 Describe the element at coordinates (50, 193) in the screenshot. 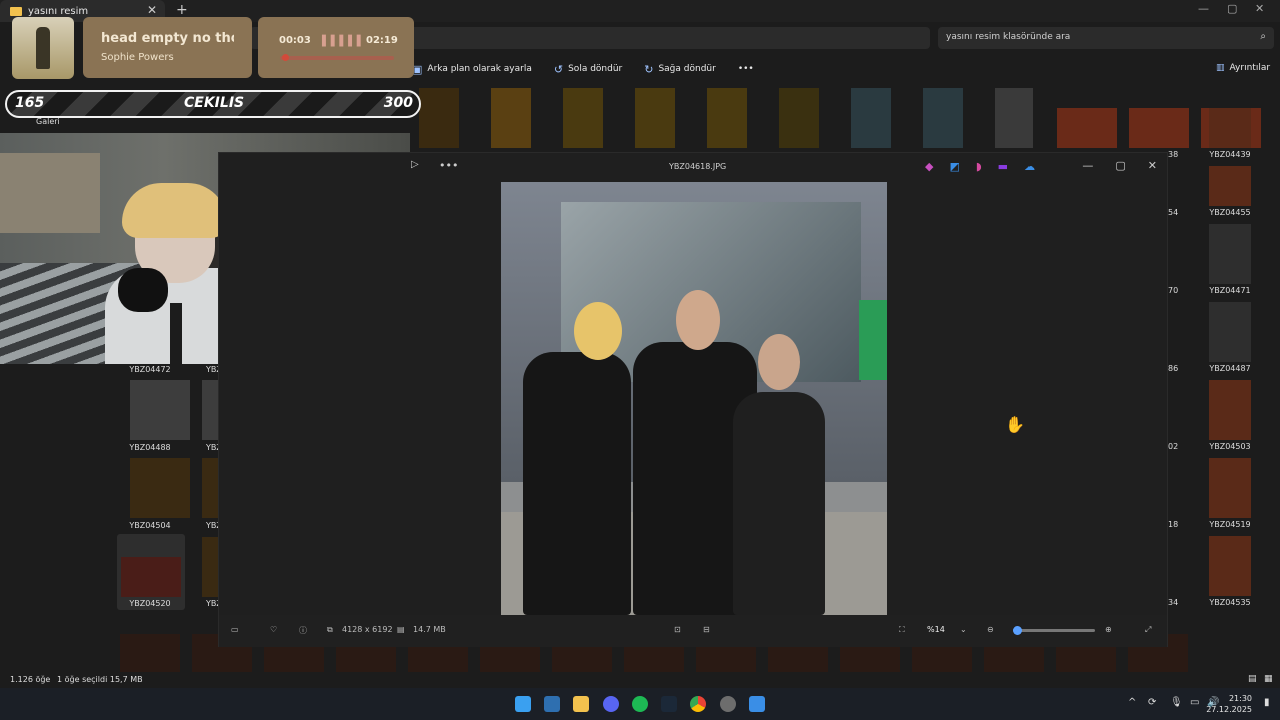

I see `webcam-shelf` at that location.